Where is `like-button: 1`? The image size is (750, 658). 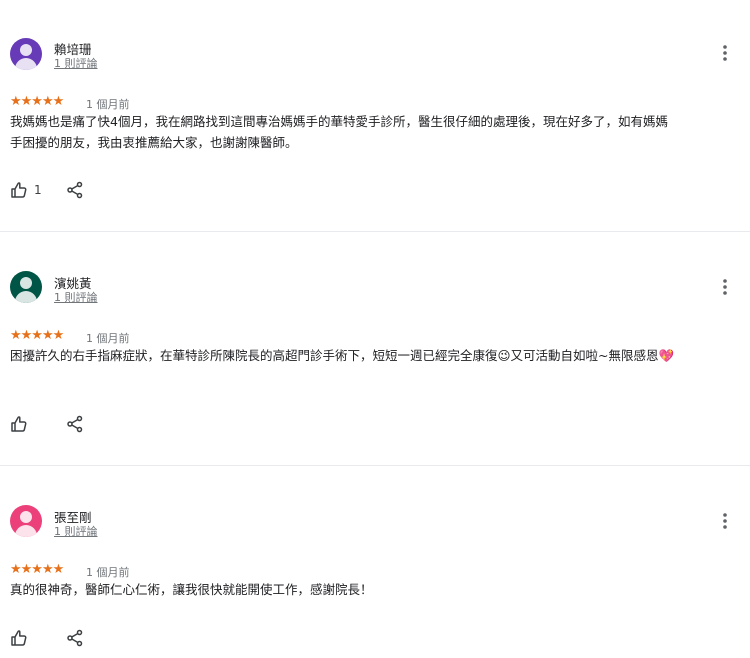 like-button: 1 is located at coordinates (26, 190).